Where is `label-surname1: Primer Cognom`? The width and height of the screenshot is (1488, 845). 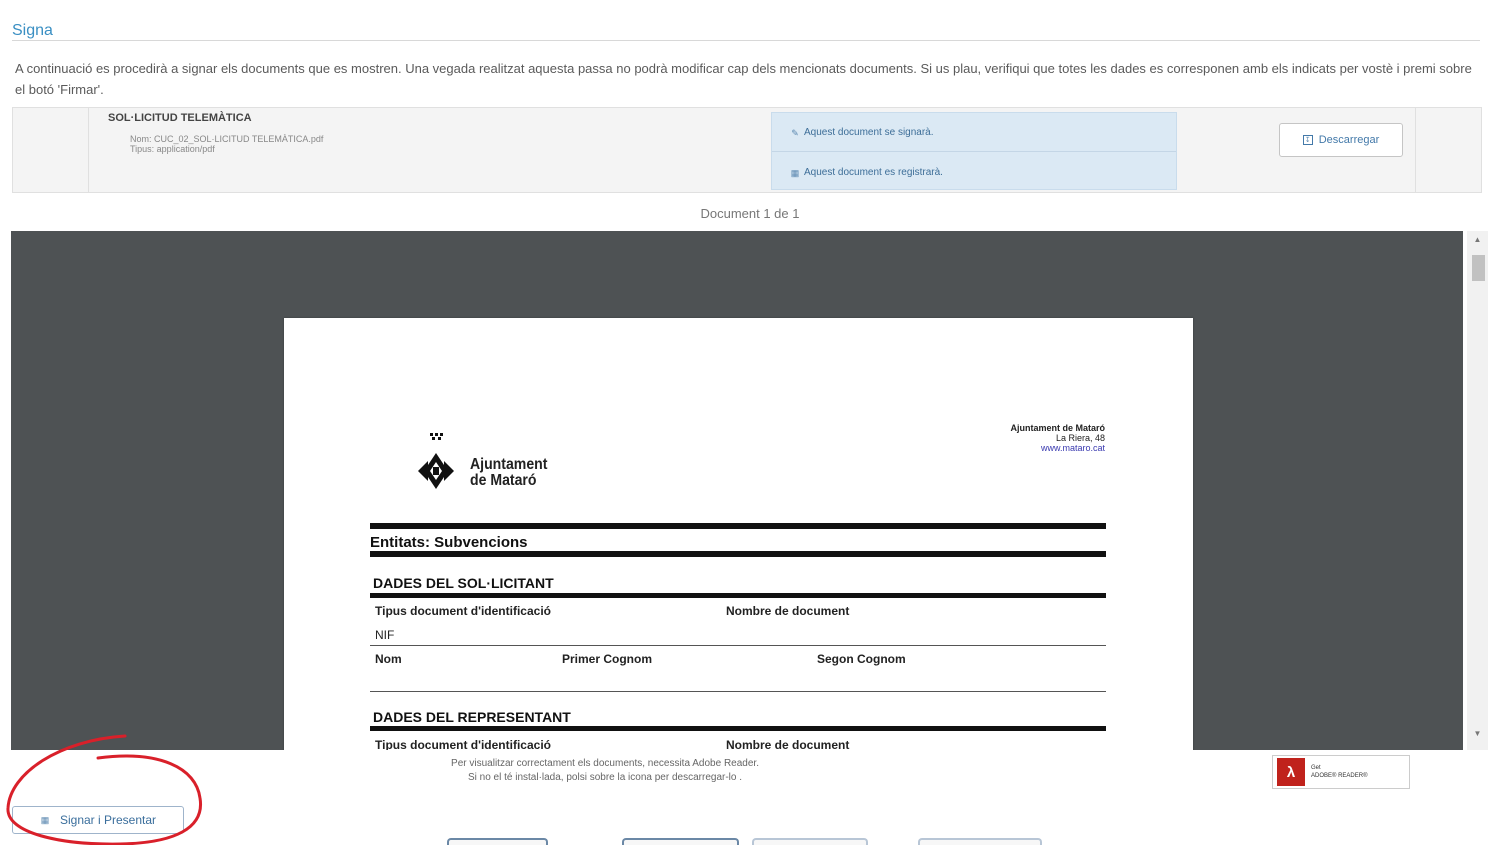
label-surname1: Primer Cognom is located at coordinates (607, 659).